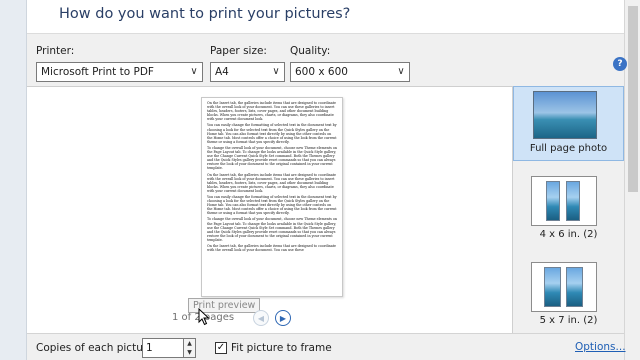  Describe the element at coordinates (568, 234) in the screenshot. I see `layout-label: 4 x 6 in. (2)` at that location.